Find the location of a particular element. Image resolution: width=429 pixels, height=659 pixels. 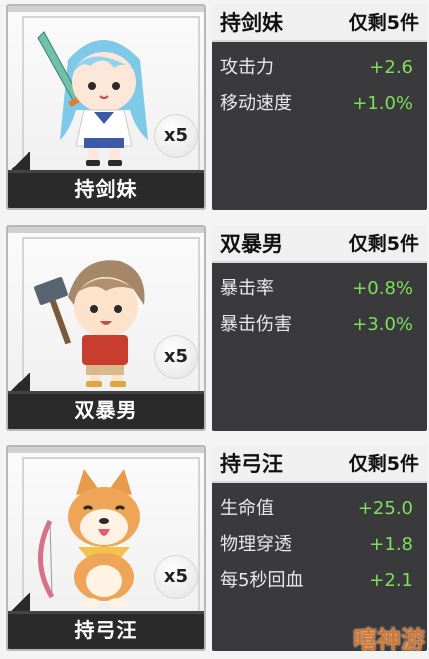

display-case: x5 持剑妹 is located at coordinates (106, 107).